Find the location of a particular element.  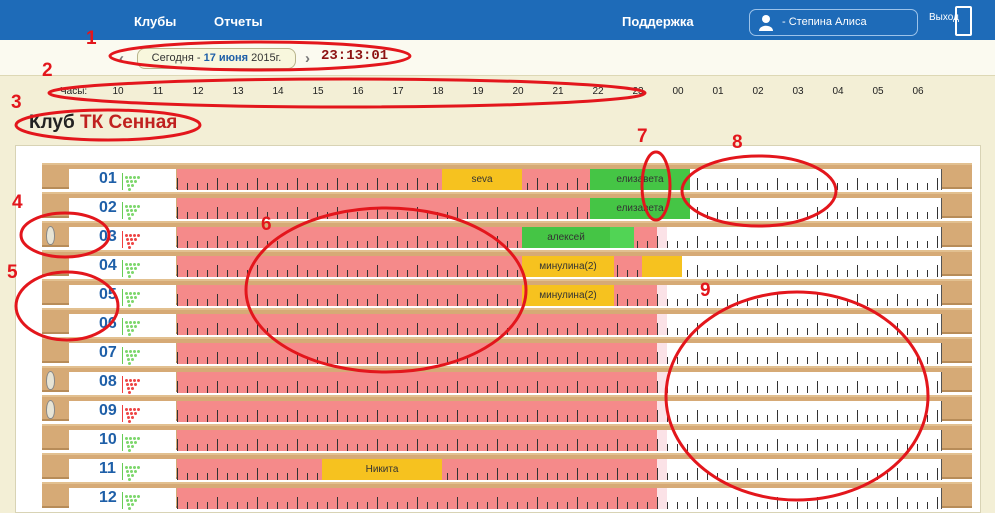

lane-label: 02 is located at coordinates (122, 209).